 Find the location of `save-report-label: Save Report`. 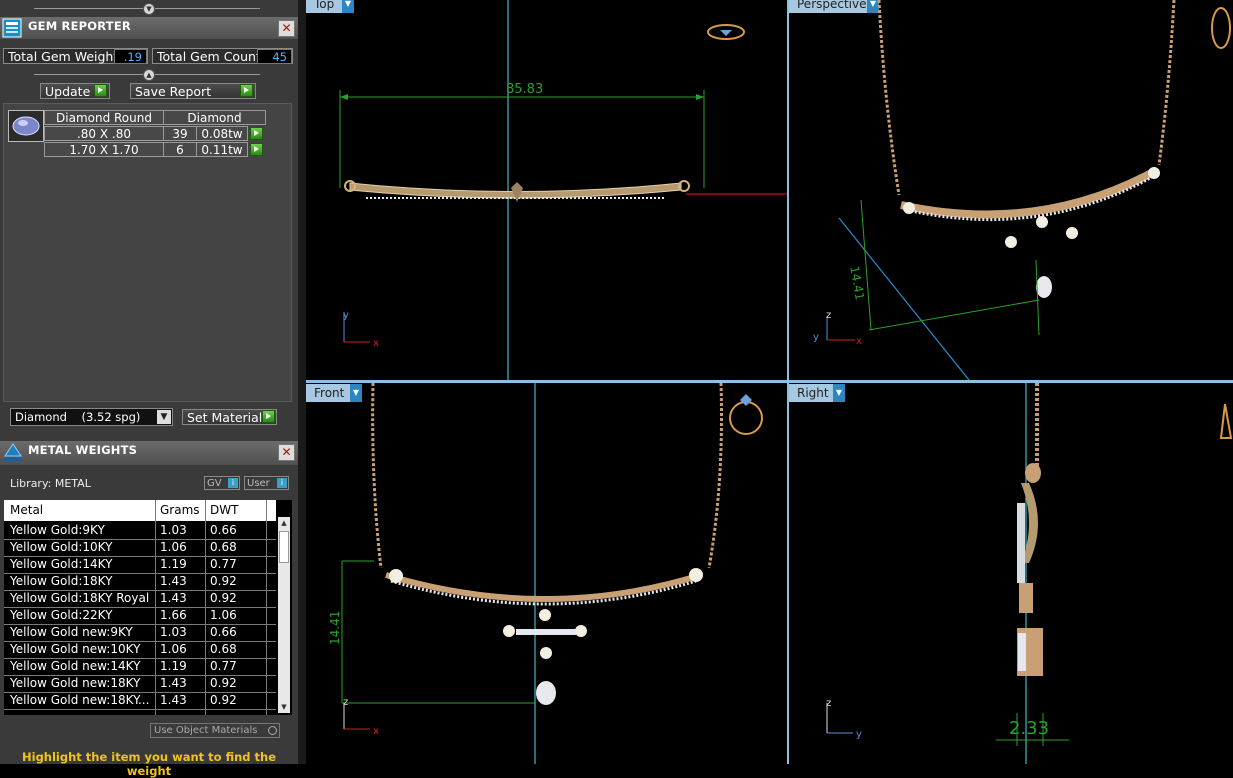

save-report-label: Save Report is located at coordinates (173, 91).